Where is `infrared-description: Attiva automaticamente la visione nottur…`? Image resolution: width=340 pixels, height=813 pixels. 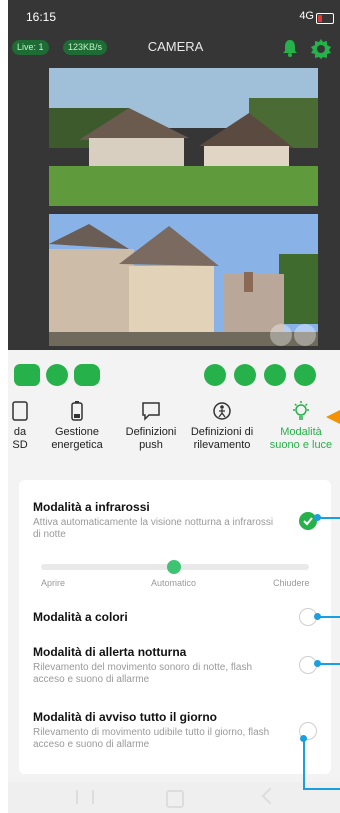
infrared-description: Attiva automaticamente la visione nottur… is located at coordinates (153, 528).